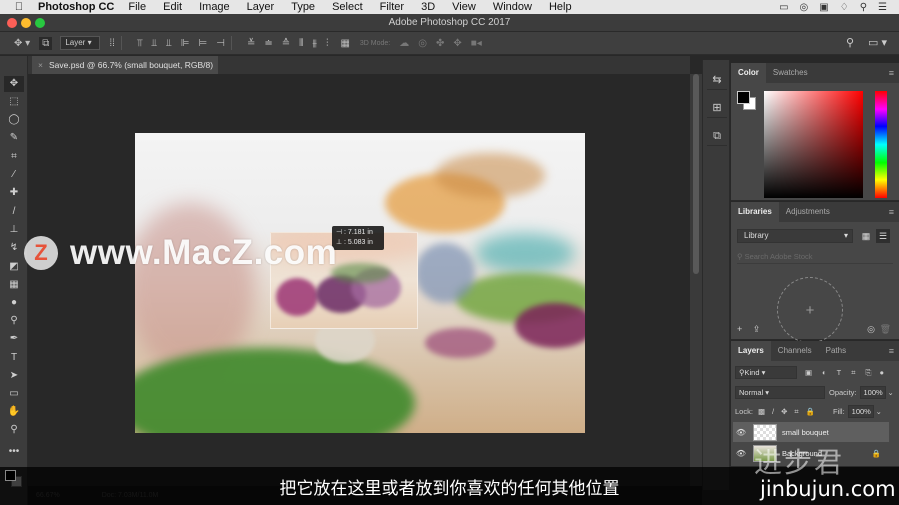  Describe the element at coordinates (314, 43) in the screenshot. I see `distribute-horizontal-center-icon: ⫵` at that location.